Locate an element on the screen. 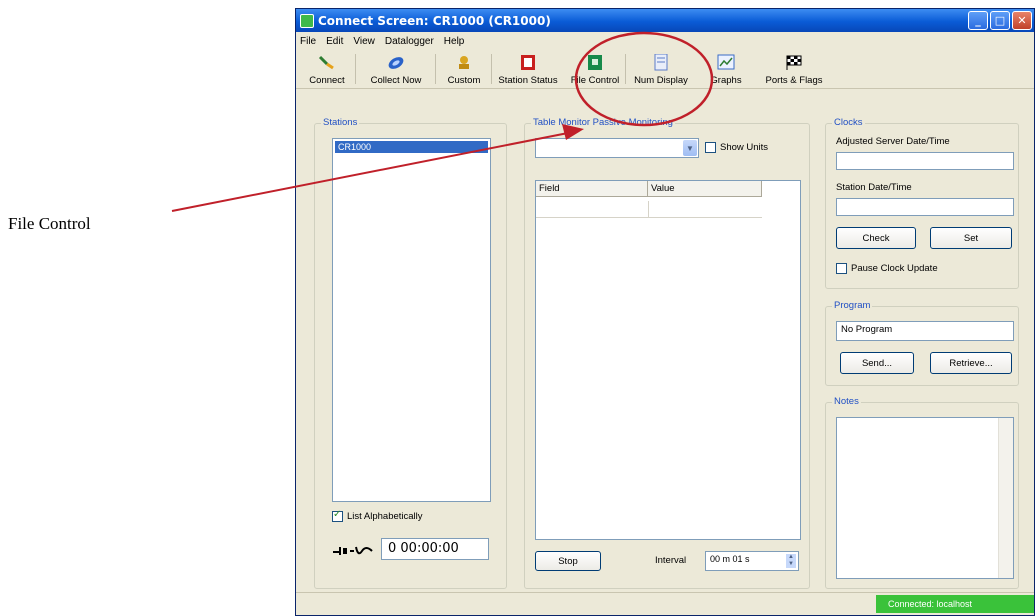  status-bar: Connected: localhost is located at coordinates (665, 603).